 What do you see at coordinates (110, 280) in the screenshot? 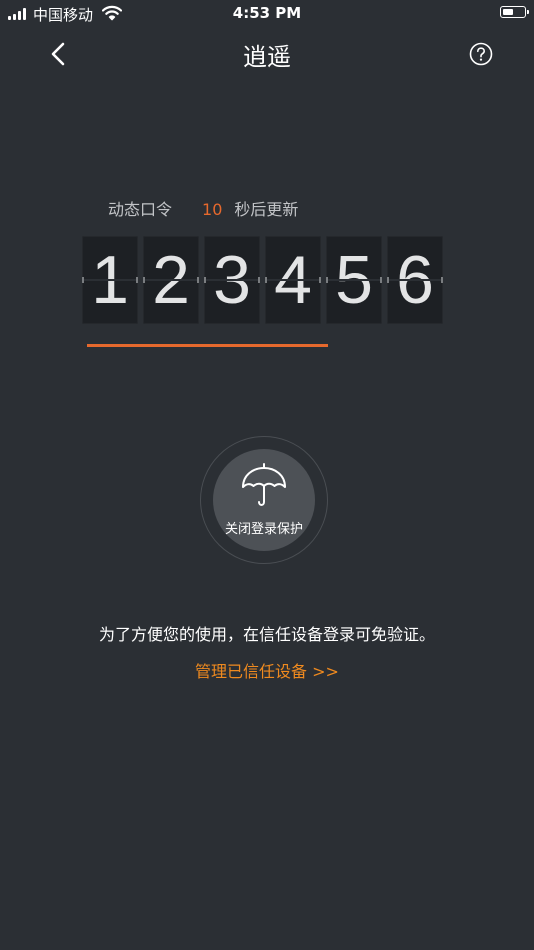
I see `digit-card: 1` at bounding box center [110, 280].